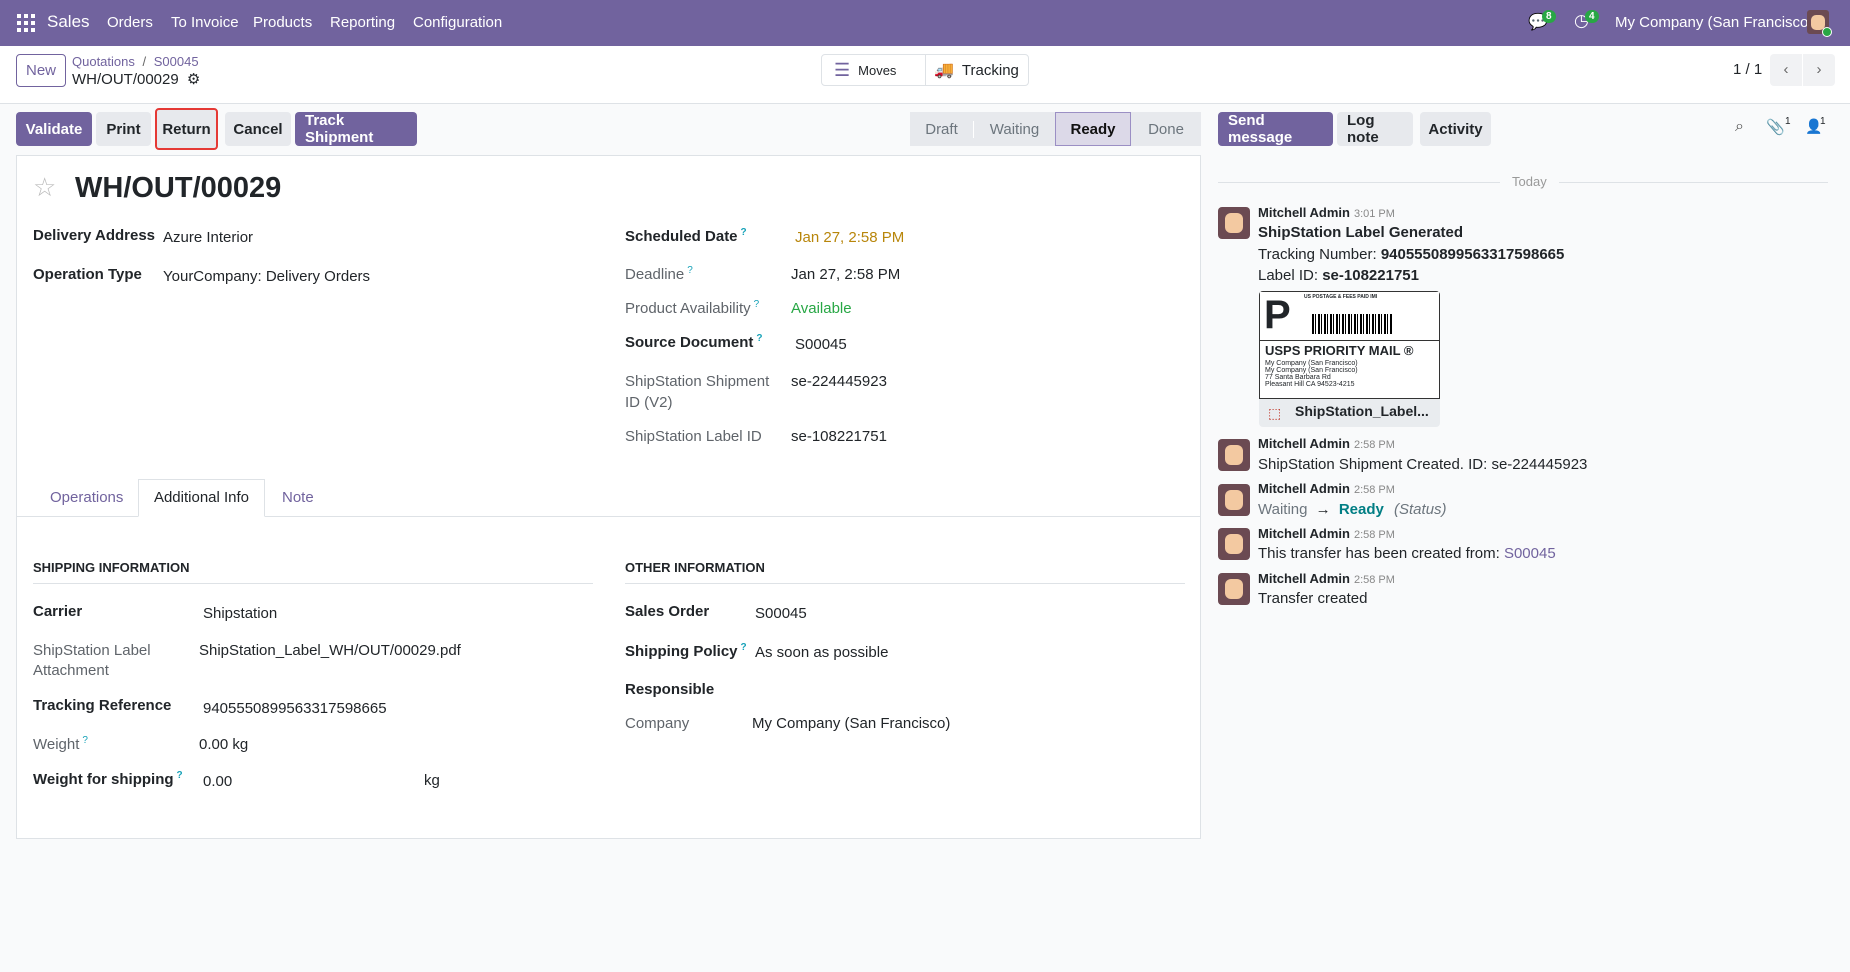 This screenshot has width=1850, height=972. I want to click on status-draft: Draft, so click(941, 129).